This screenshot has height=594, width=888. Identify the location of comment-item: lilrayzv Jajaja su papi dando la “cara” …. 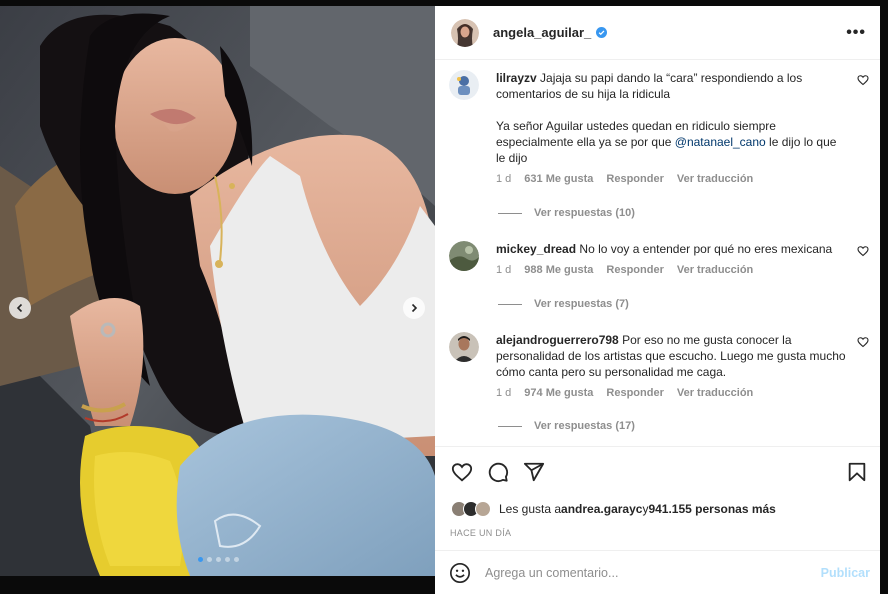
(659, 127).